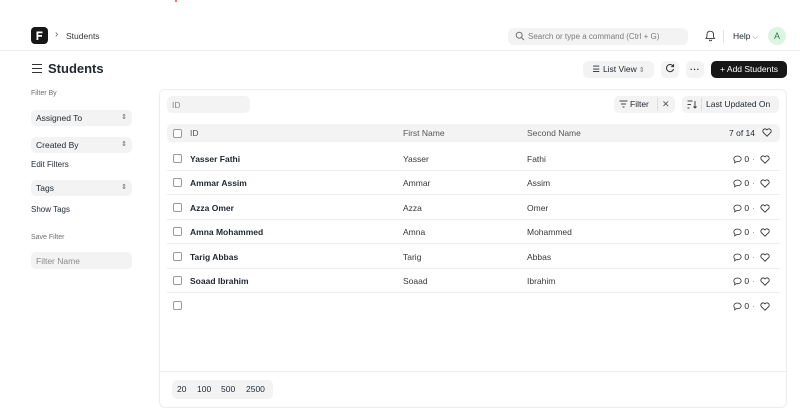  I want to click on table-row: Ammar Assim Ammar Assim 0 ·, so click(473, 183).